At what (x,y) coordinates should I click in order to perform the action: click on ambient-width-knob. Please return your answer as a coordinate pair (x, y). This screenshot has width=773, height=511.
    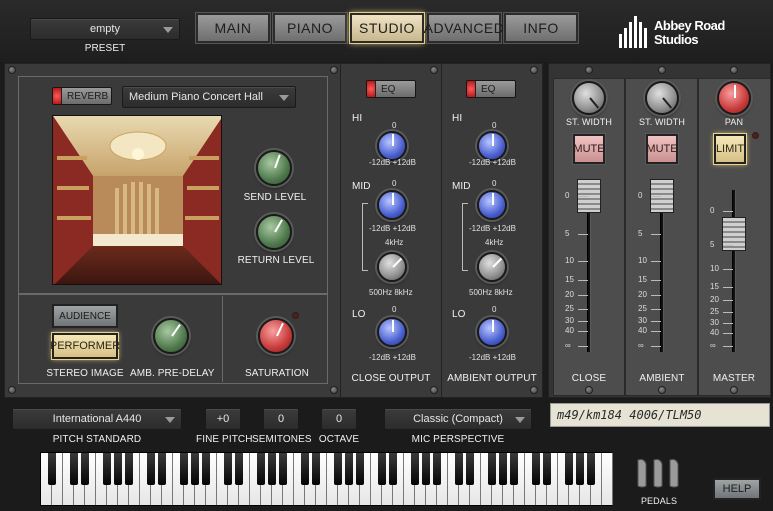
    Looking at the image, I should click on (662, 98).